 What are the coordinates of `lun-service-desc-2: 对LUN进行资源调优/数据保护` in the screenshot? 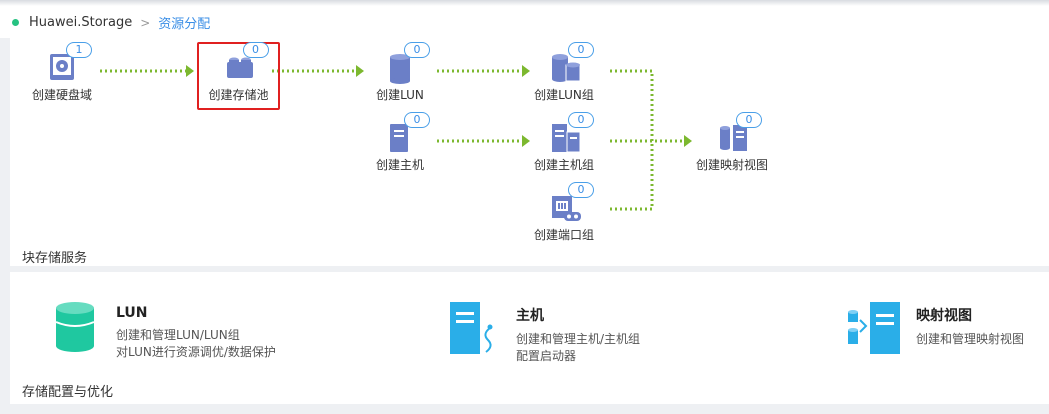 It's located at (196, 352).